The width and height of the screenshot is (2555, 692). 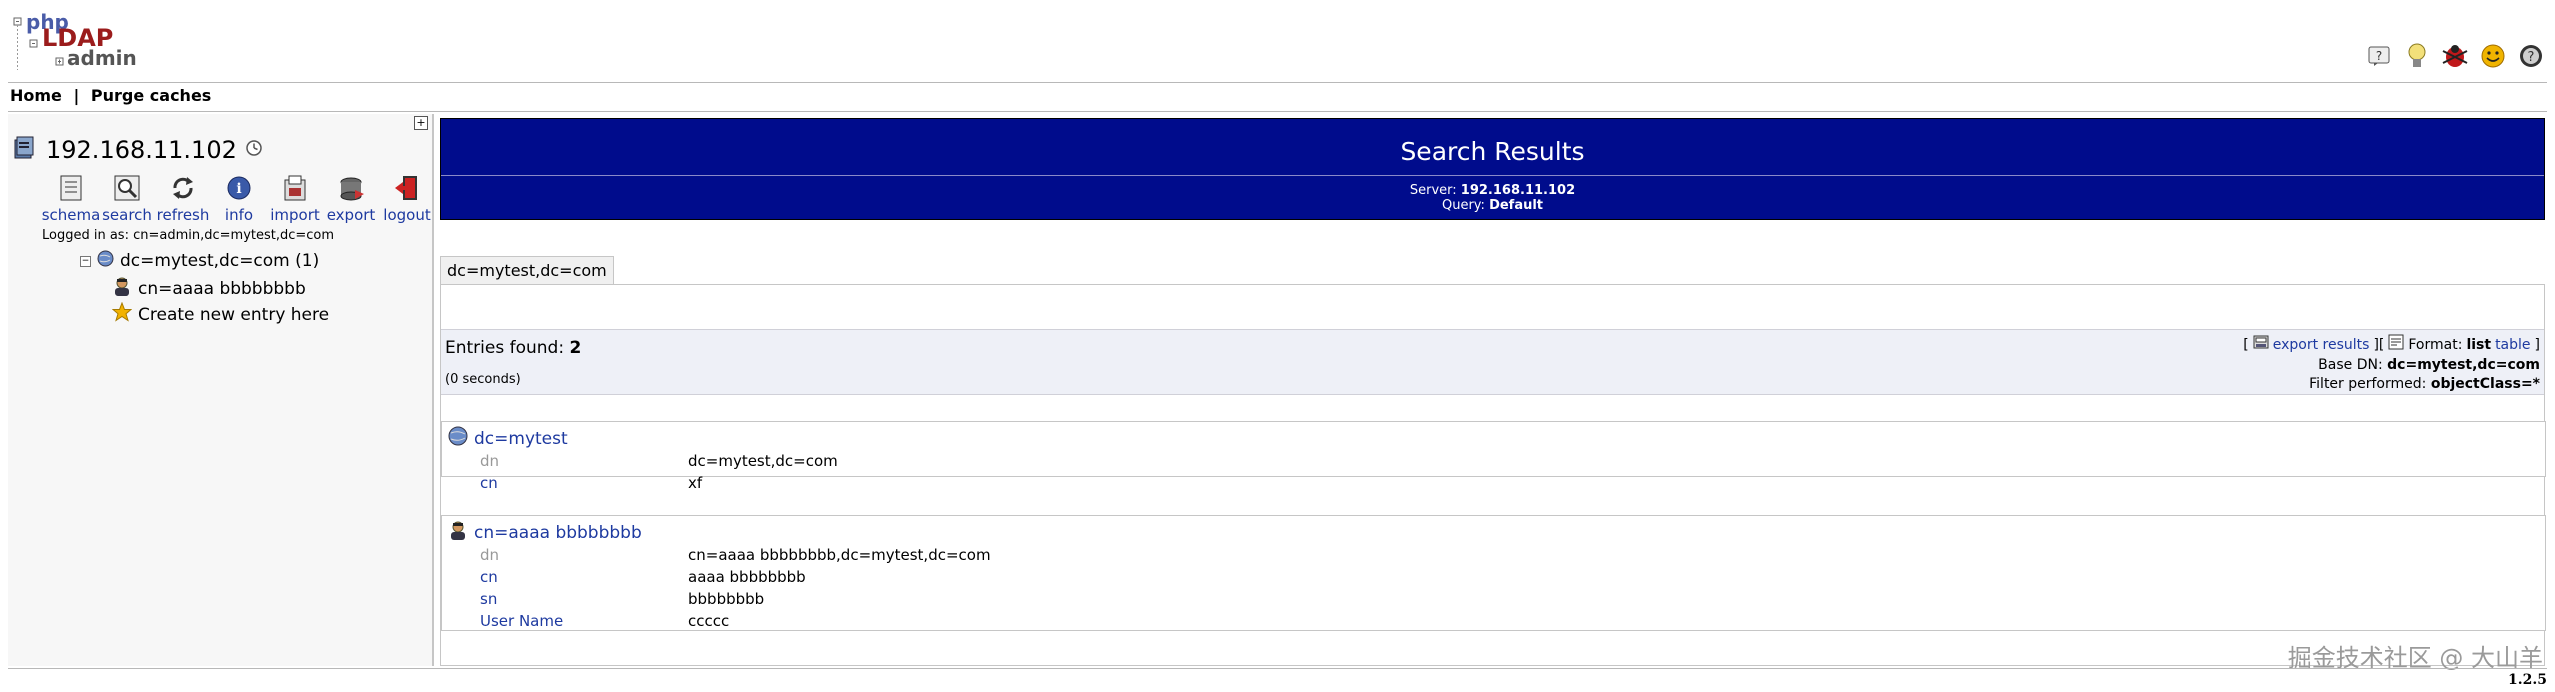 What do you see at coordinates (1433, 190) in the screenshot?
I see `server-label: Server:` at bounding box center [1433, 190].